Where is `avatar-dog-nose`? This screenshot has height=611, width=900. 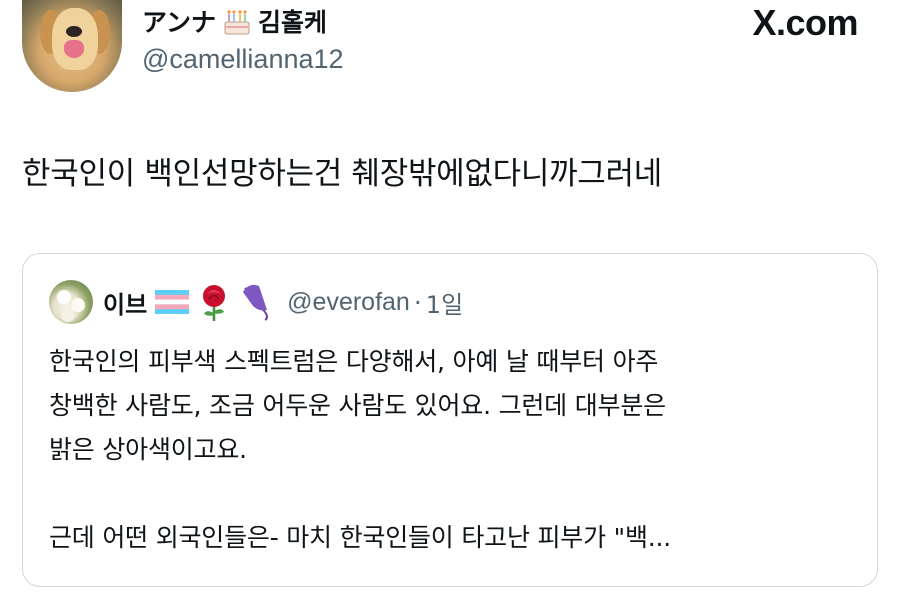
avatar-dog-nose is located at coordinates (74, 31).